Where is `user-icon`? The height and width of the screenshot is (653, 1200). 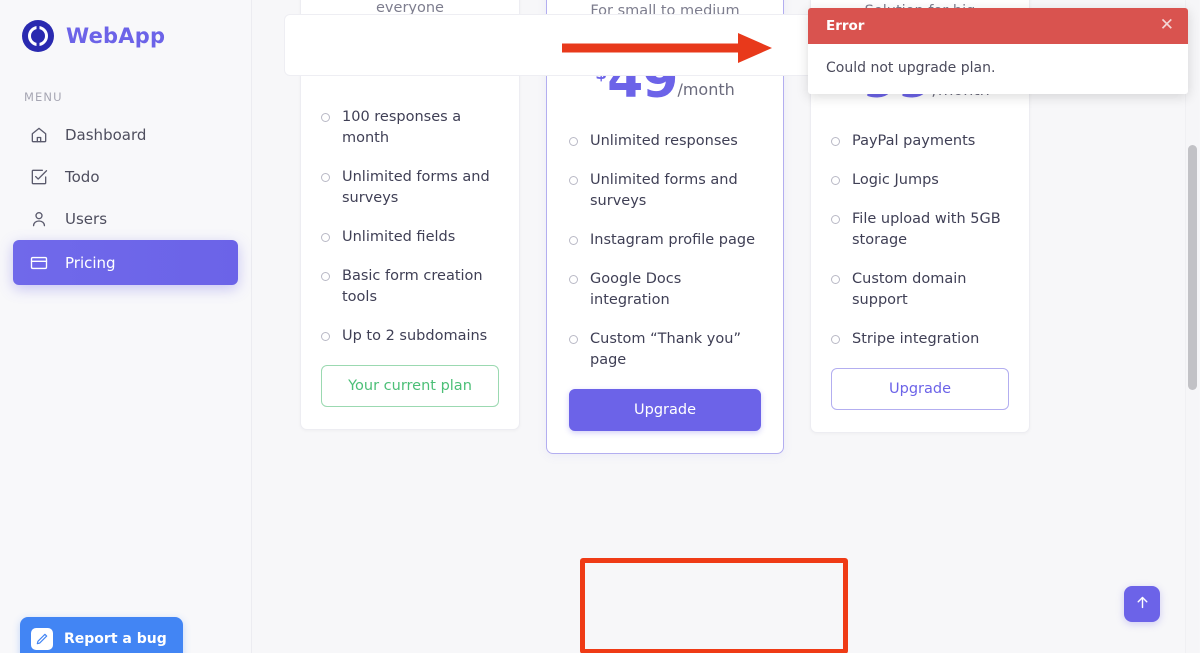
user-icon is located at coordinates (39, 219).